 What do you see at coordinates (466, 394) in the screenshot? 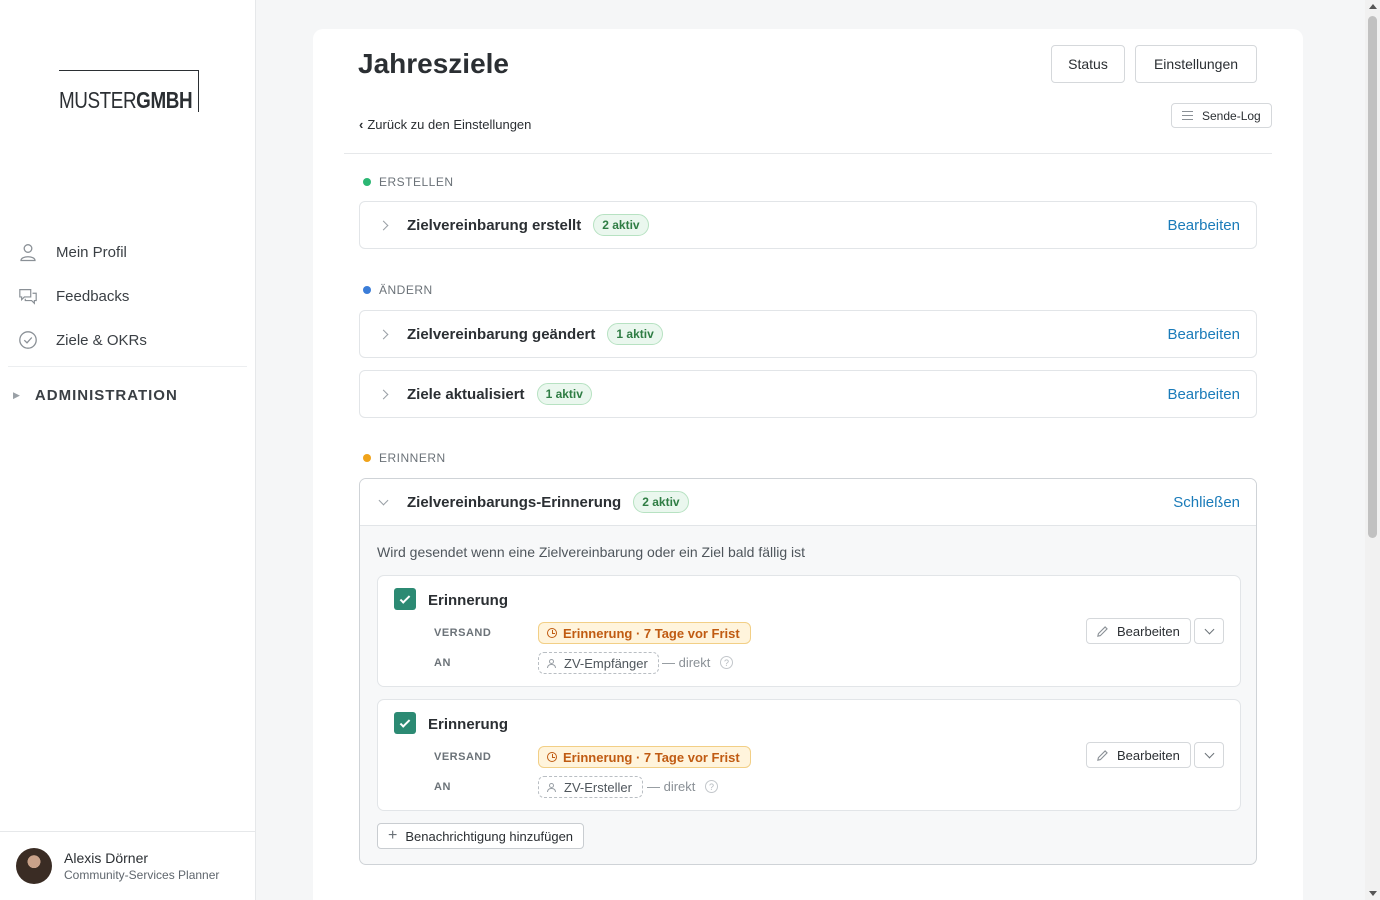
I see `row-title: Ziele aktualisiert` at bounding box center [466, 394].